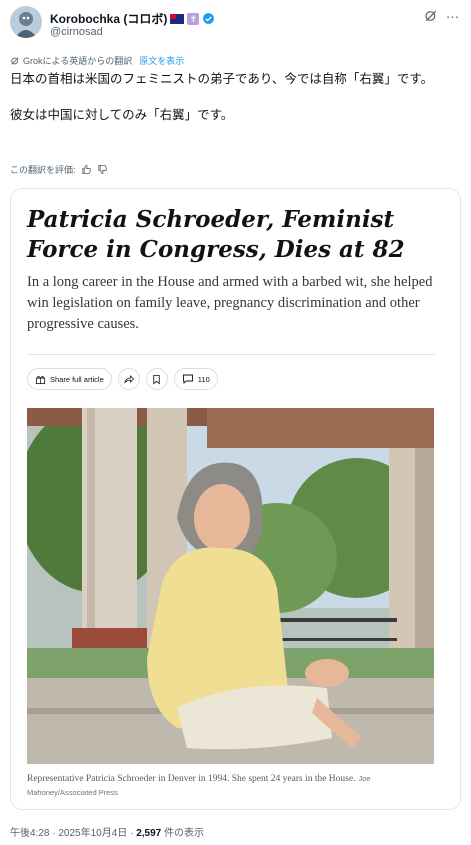 Image resolution: width=471 pixels, height=845 pixels. What do you see at coordinates (149, 833) in the screenshot?
I see `view-count: 2,597` at bounding box center [149, 833].